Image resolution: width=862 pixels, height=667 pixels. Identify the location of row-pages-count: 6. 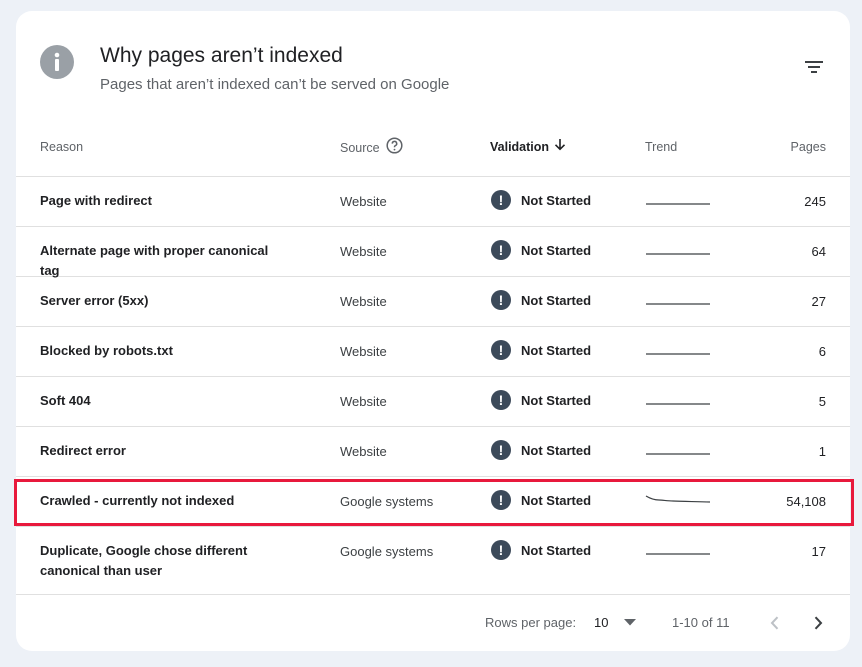
(822, 351).